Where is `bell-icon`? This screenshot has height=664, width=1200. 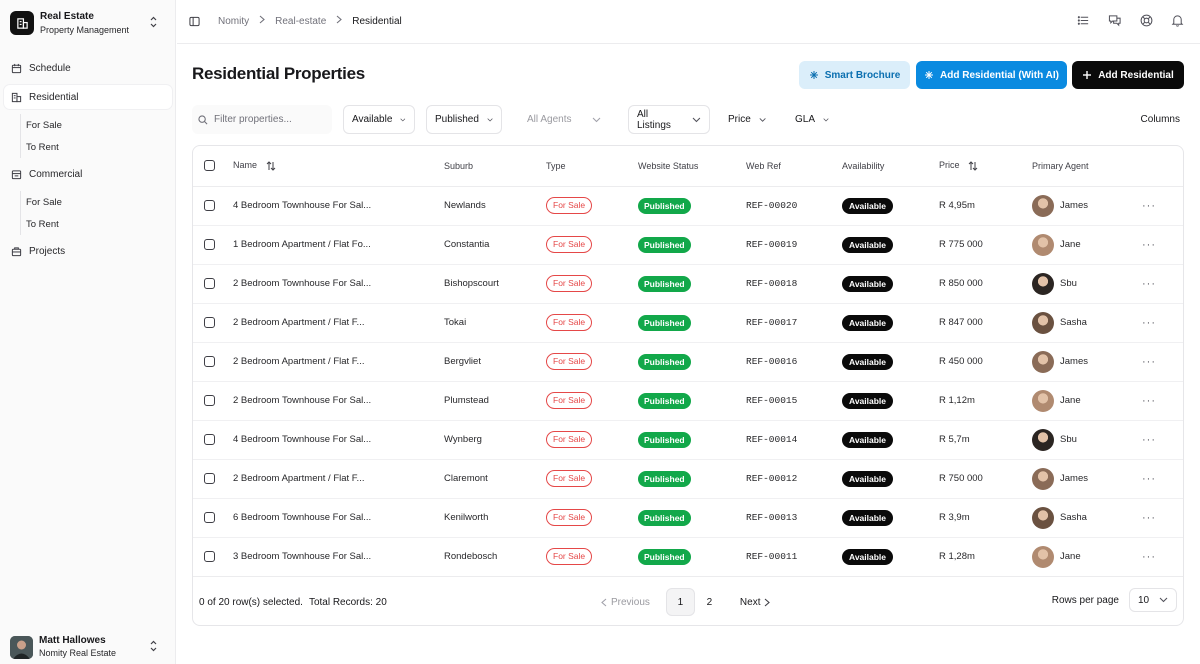 bell-icon is located at coordinates (1177, 22).